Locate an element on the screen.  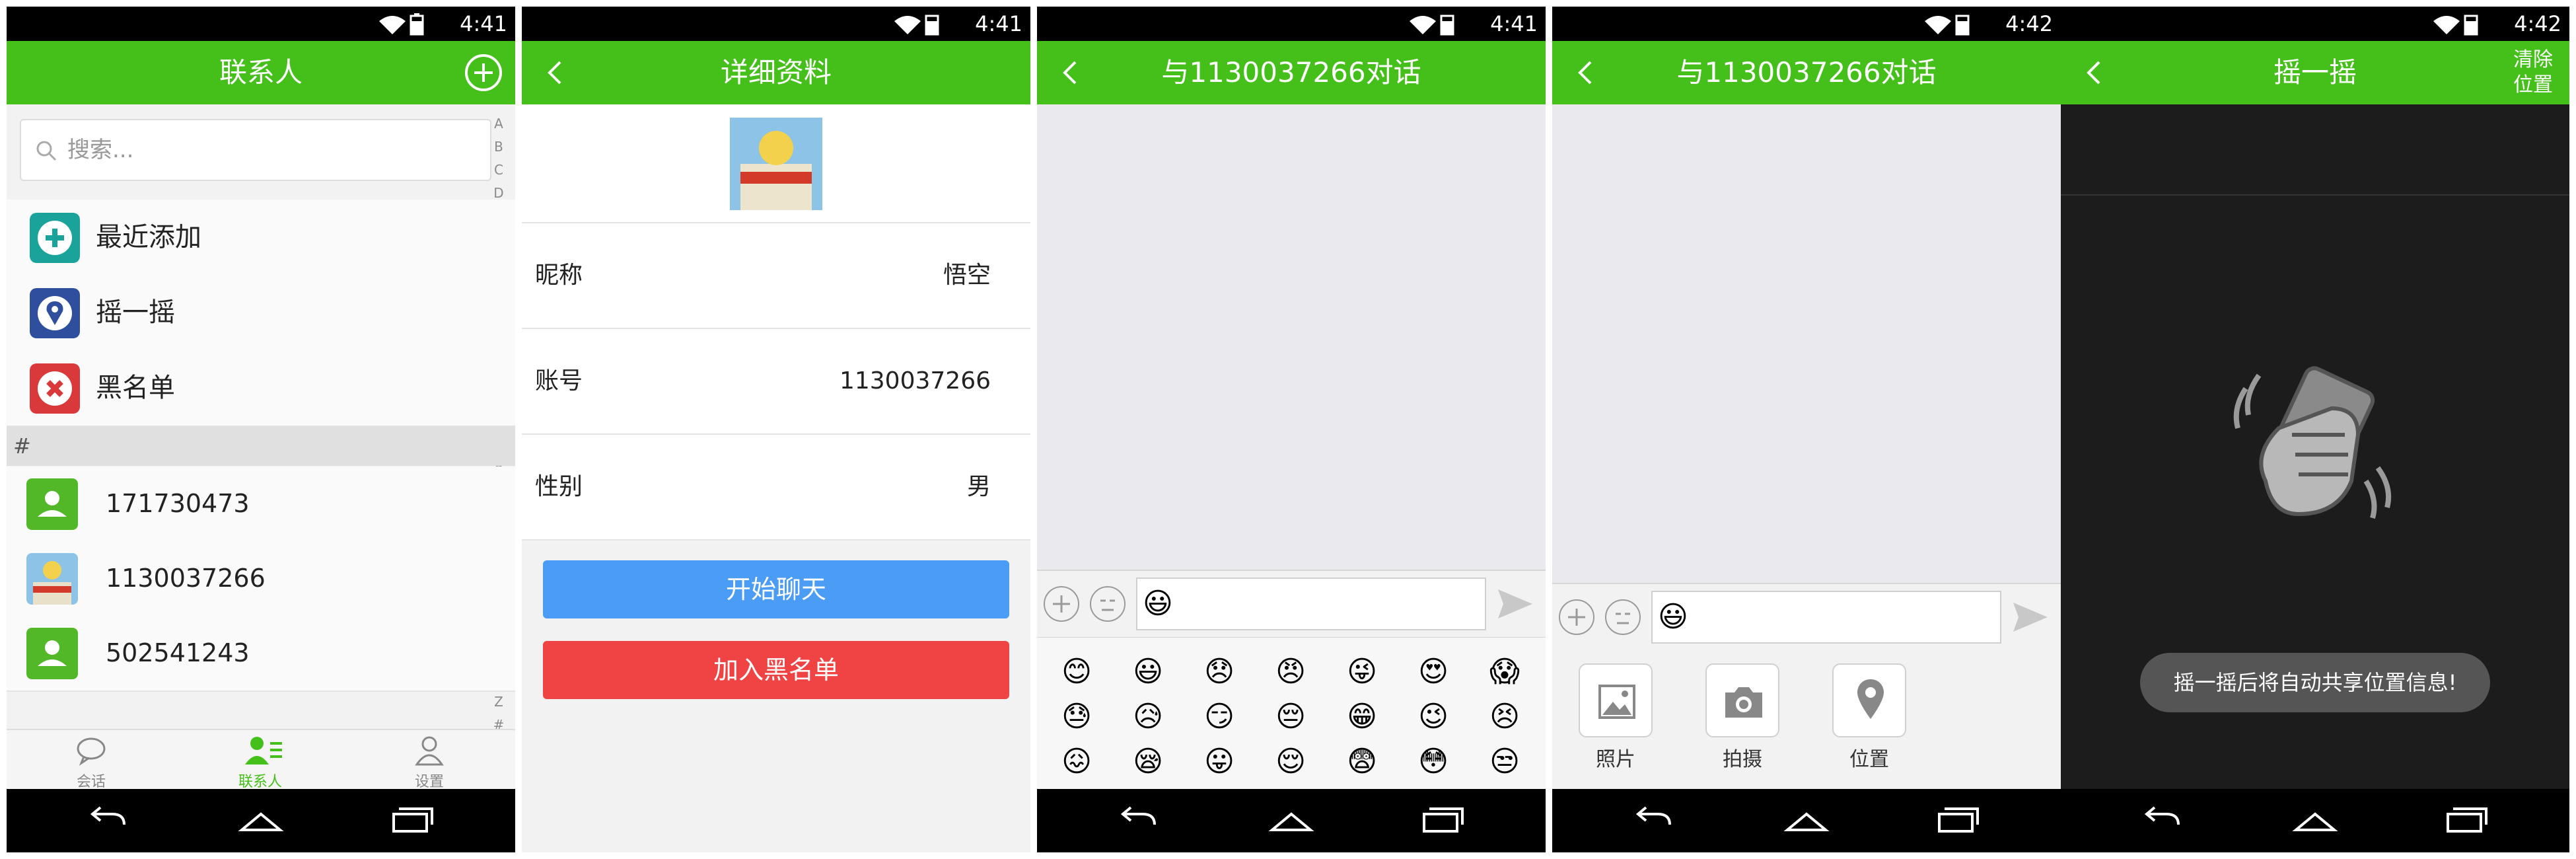
emoji-key: 😍 is located at coordinates (1434, 672).